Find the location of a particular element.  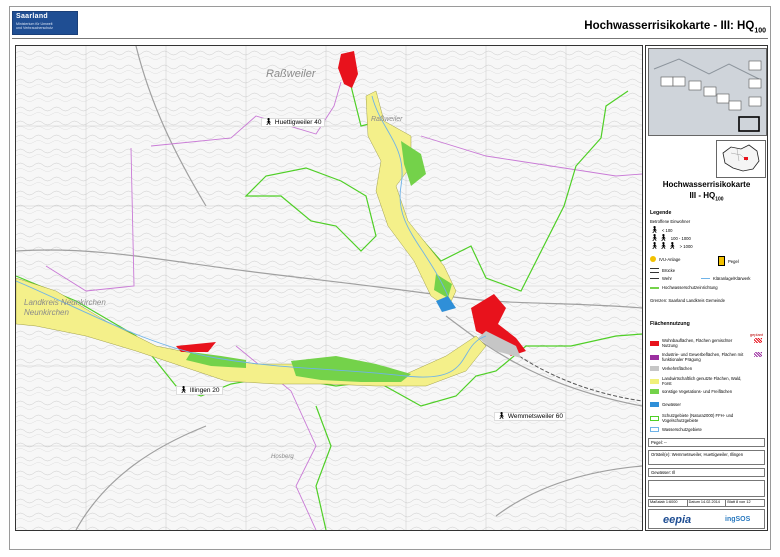

legend-row-pegel: Pegel is located at coordinates (728, 261).